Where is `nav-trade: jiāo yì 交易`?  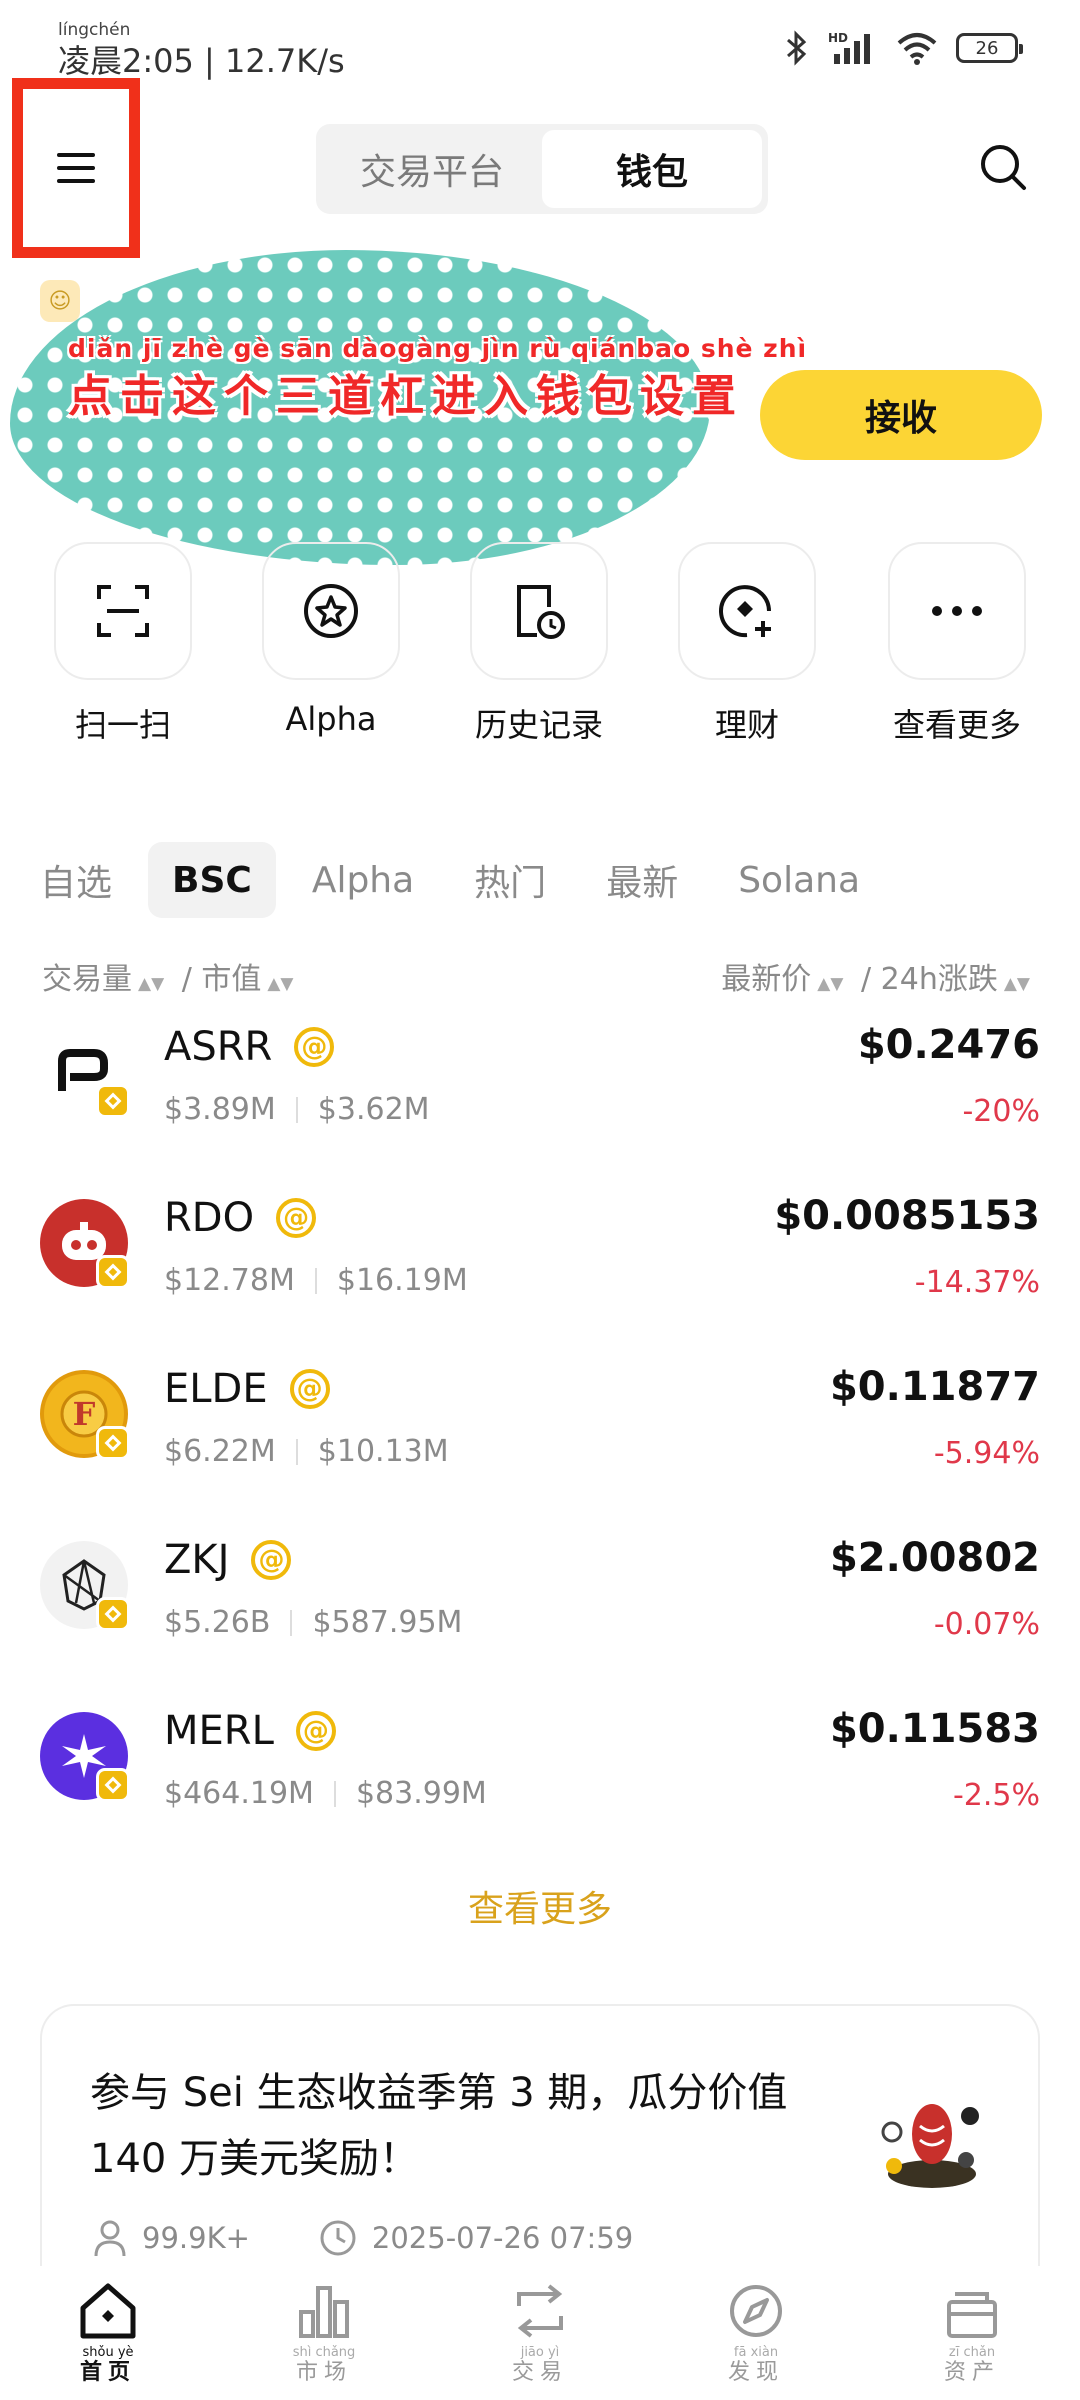 nav-trade: jiāo yì 交易 is located at coordinates (540, 2333).